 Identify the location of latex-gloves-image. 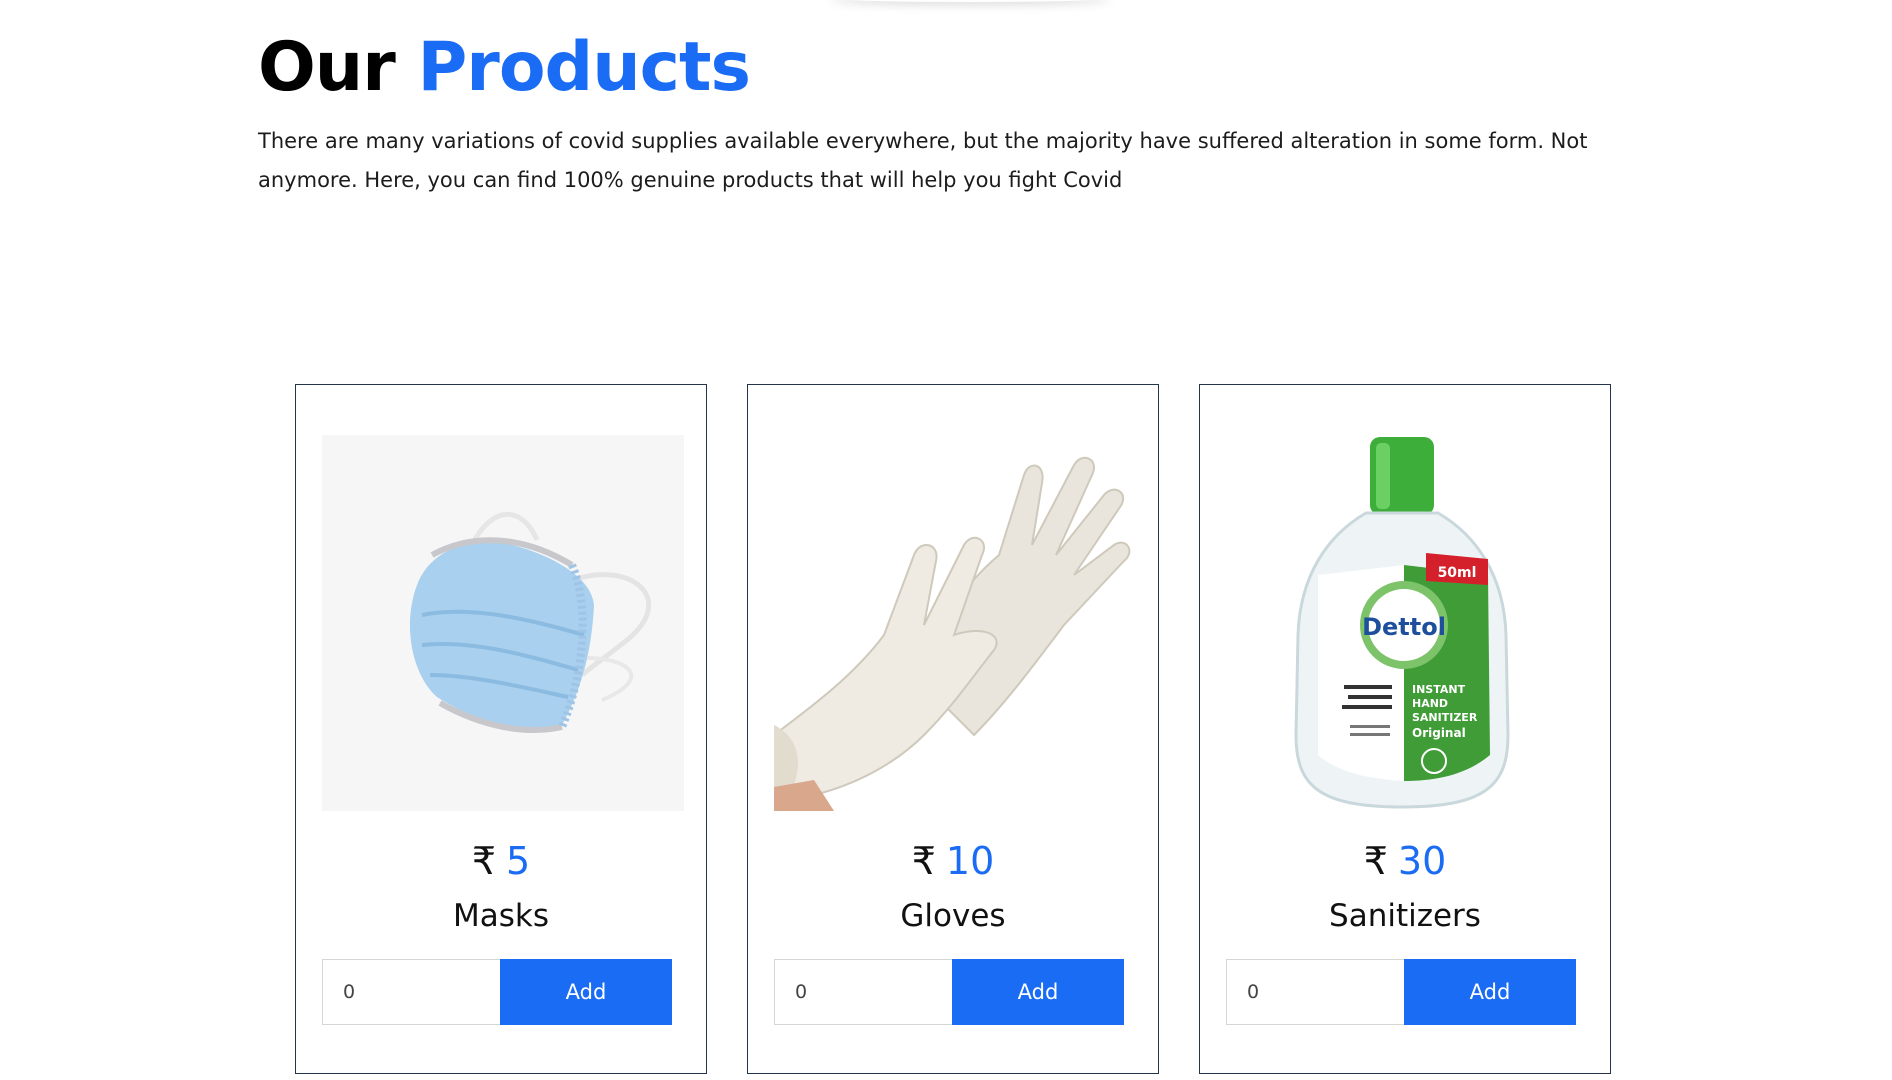
(955, 623).